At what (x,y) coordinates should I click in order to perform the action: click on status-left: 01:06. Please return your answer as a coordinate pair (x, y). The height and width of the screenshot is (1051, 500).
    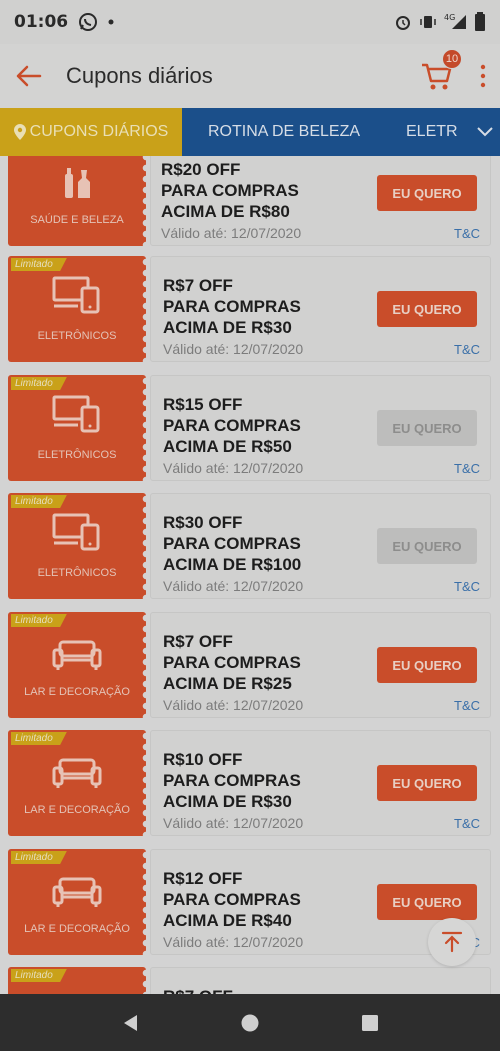
    Looking at the image, I should click on (64, 22).